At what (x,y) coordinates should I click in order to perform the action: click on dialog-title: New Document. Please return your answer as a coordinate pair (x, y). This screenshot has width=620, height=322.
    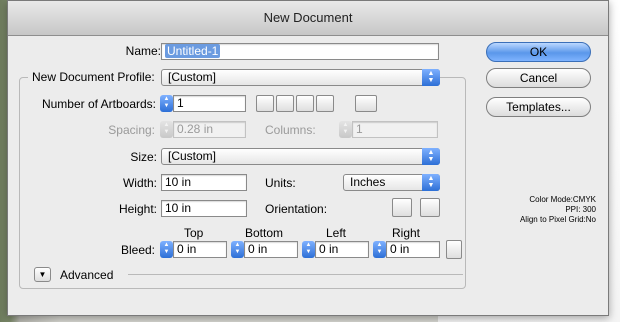
    Looking at the image, I should click on (308, 18).